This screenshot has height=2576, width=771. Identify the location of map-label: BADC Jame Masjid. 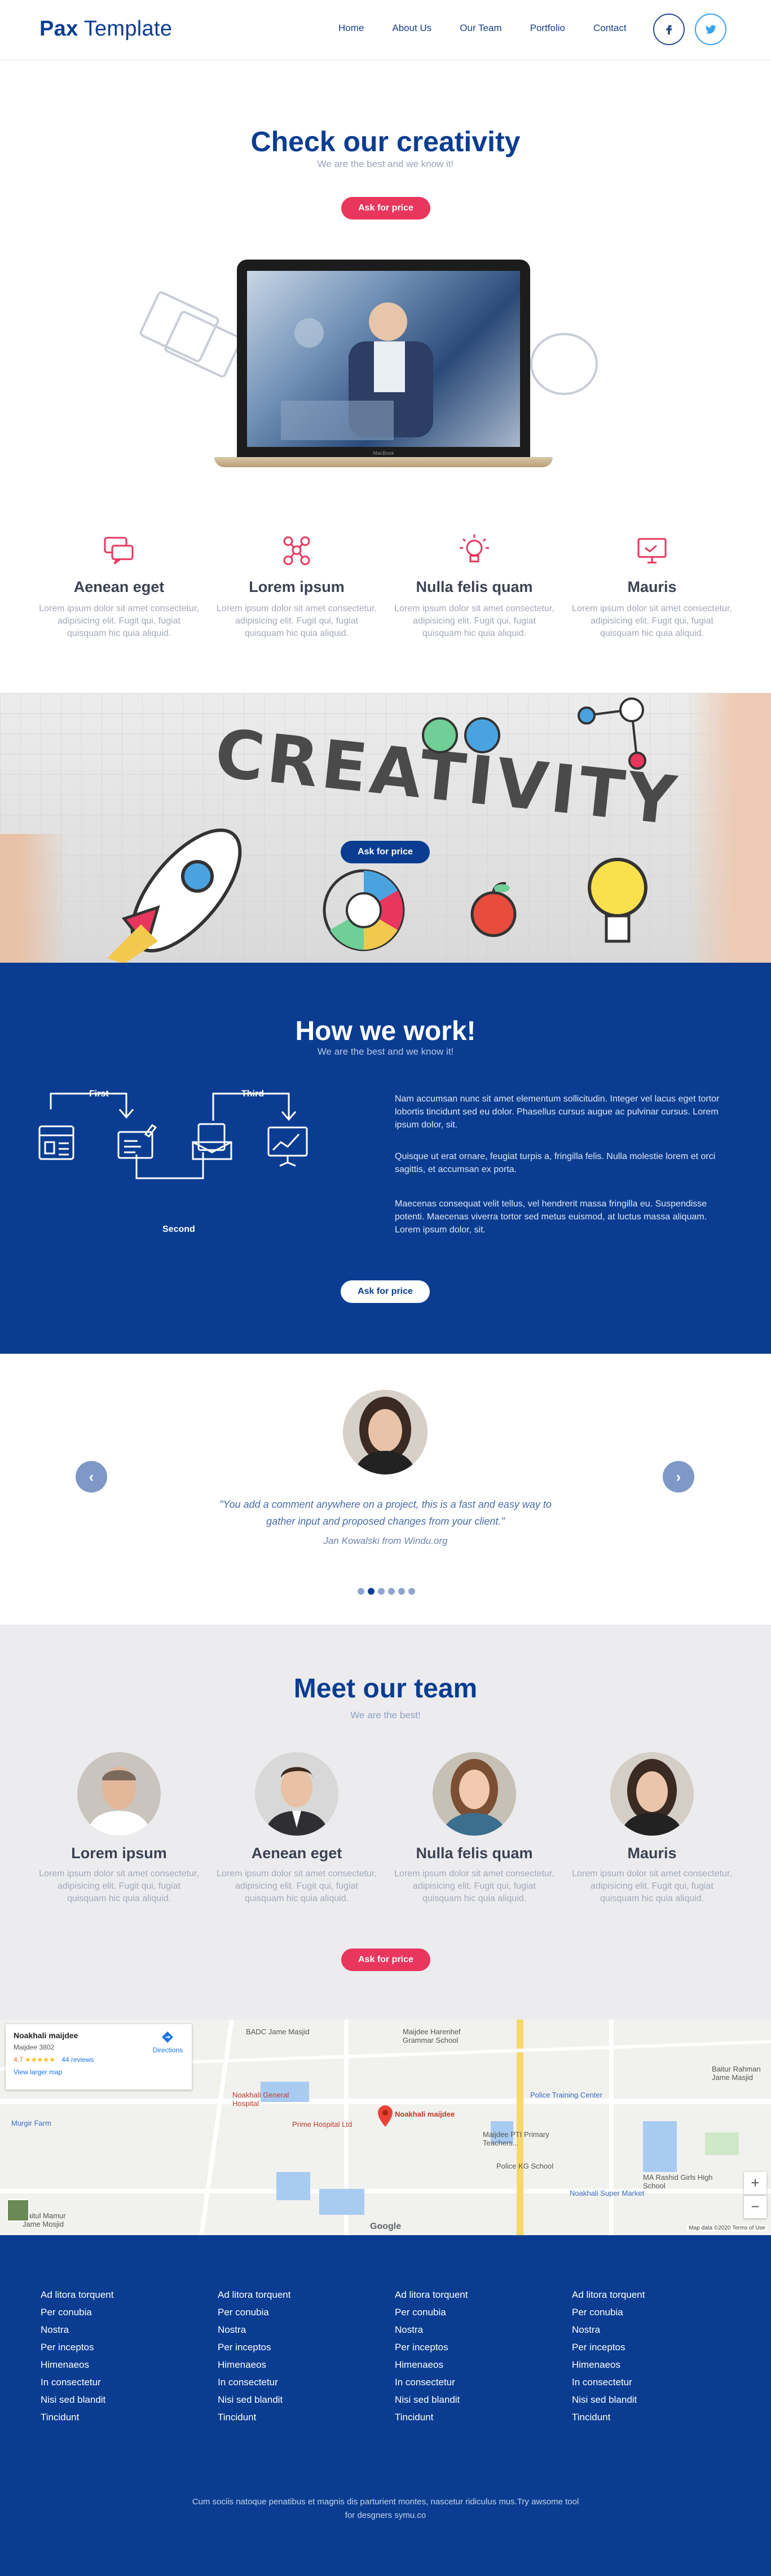
(278, 2032).